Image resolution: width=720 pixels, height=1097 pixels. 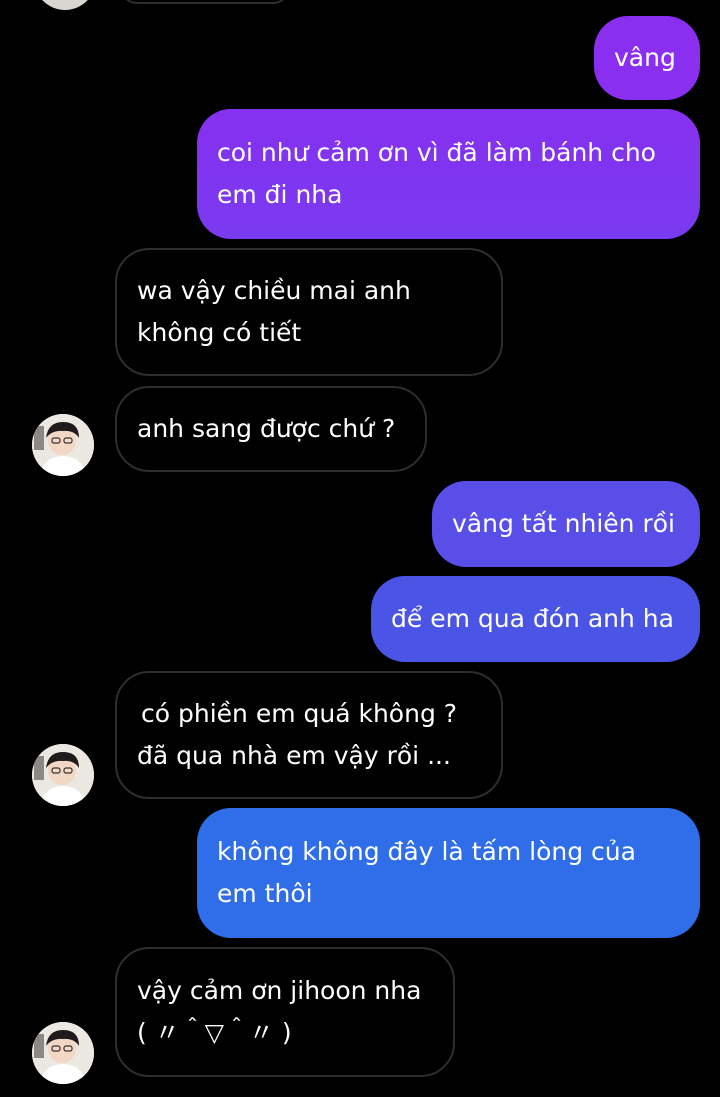 What do you see at coordinates (219, 332) in the screenshot?
I see `message-text: không có tiết` at bounding box center [219, 332].